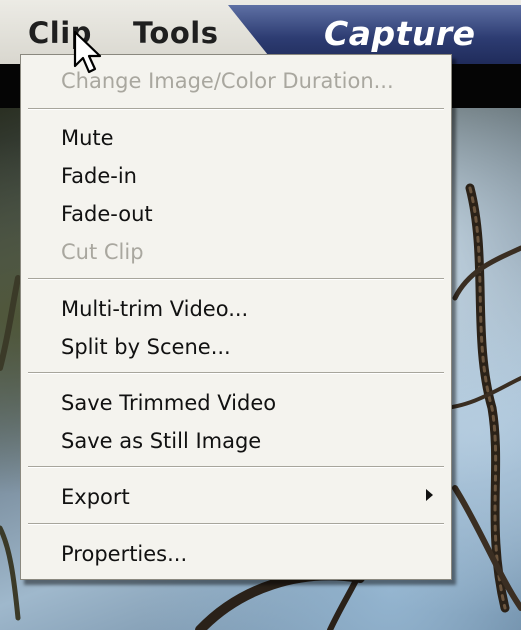 Image resolution: width=521 pixels, height=630 pixels. I want to click on capture-tab-label: Capture, so click(400, 33).